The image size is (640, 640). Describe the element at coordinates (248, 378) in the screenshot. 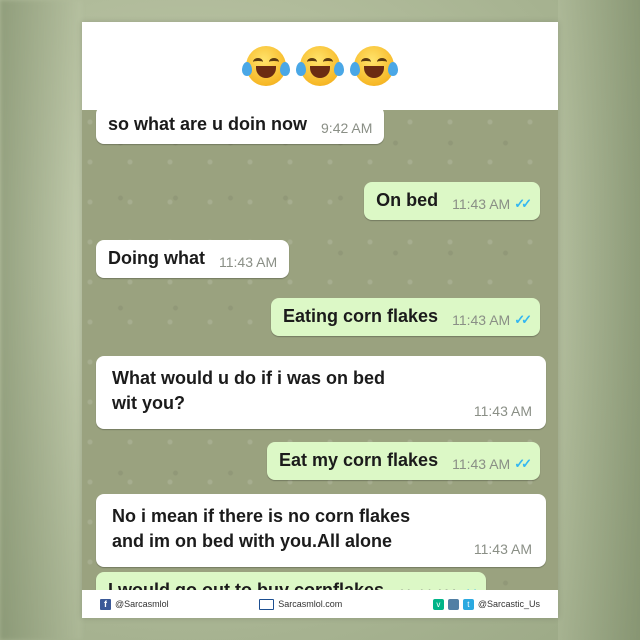

I see `message-line: What would u do if i was on bed` at that location.